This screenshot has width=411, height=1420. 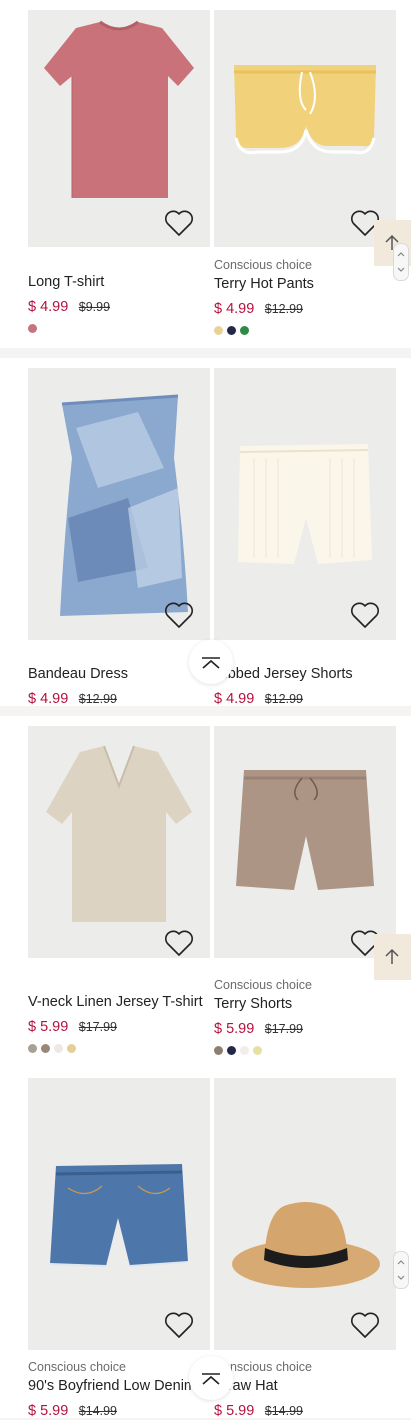 I want to click on product-card: Conscious choice Straw Hat $ 5.99 $14.99, so click(x=305, y=1249).